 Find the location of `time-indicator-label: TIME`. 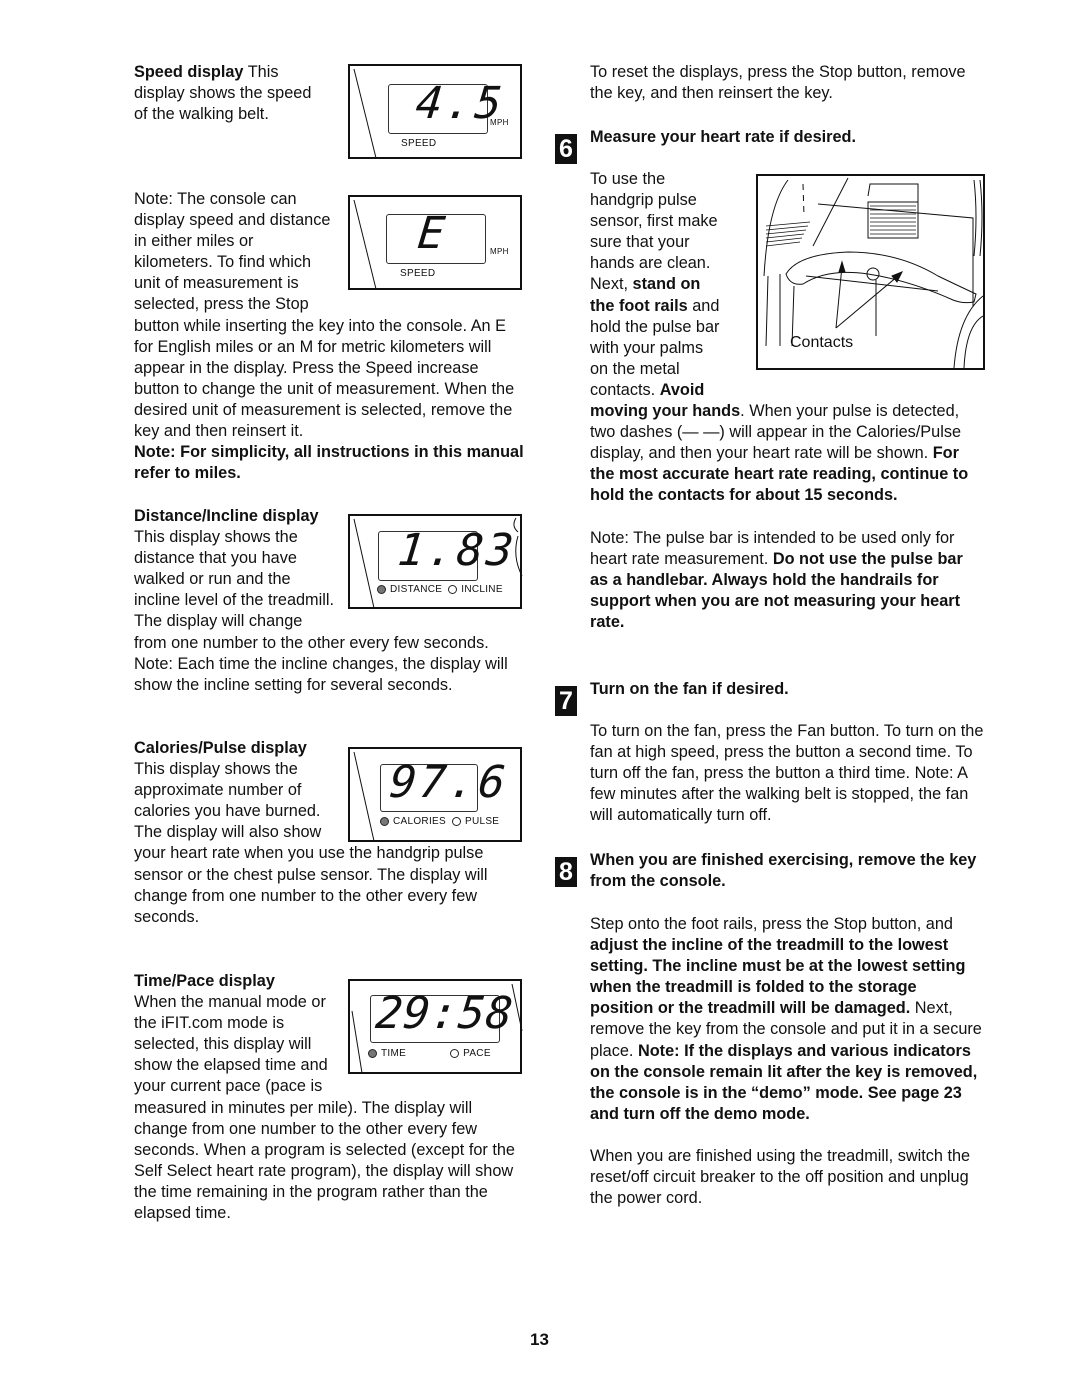

time-indicator-label: TIME is located at coordinates (394, 1053).